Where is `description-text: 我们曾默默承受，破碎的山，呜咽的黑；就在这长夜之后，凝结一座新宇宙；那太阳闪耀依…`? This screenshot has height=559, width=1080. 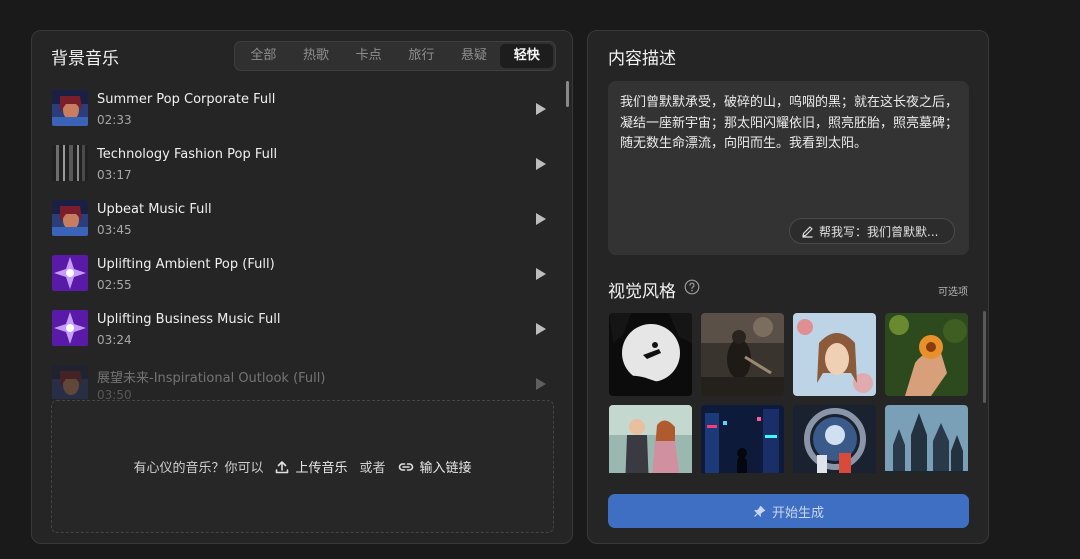
description-text: 我们曾默默承受，破碎的山，呜咽的黑；就在这长夜之后，凝结一座新宇宙；那太阳闪耀依… is located at coordinates (789, 123).